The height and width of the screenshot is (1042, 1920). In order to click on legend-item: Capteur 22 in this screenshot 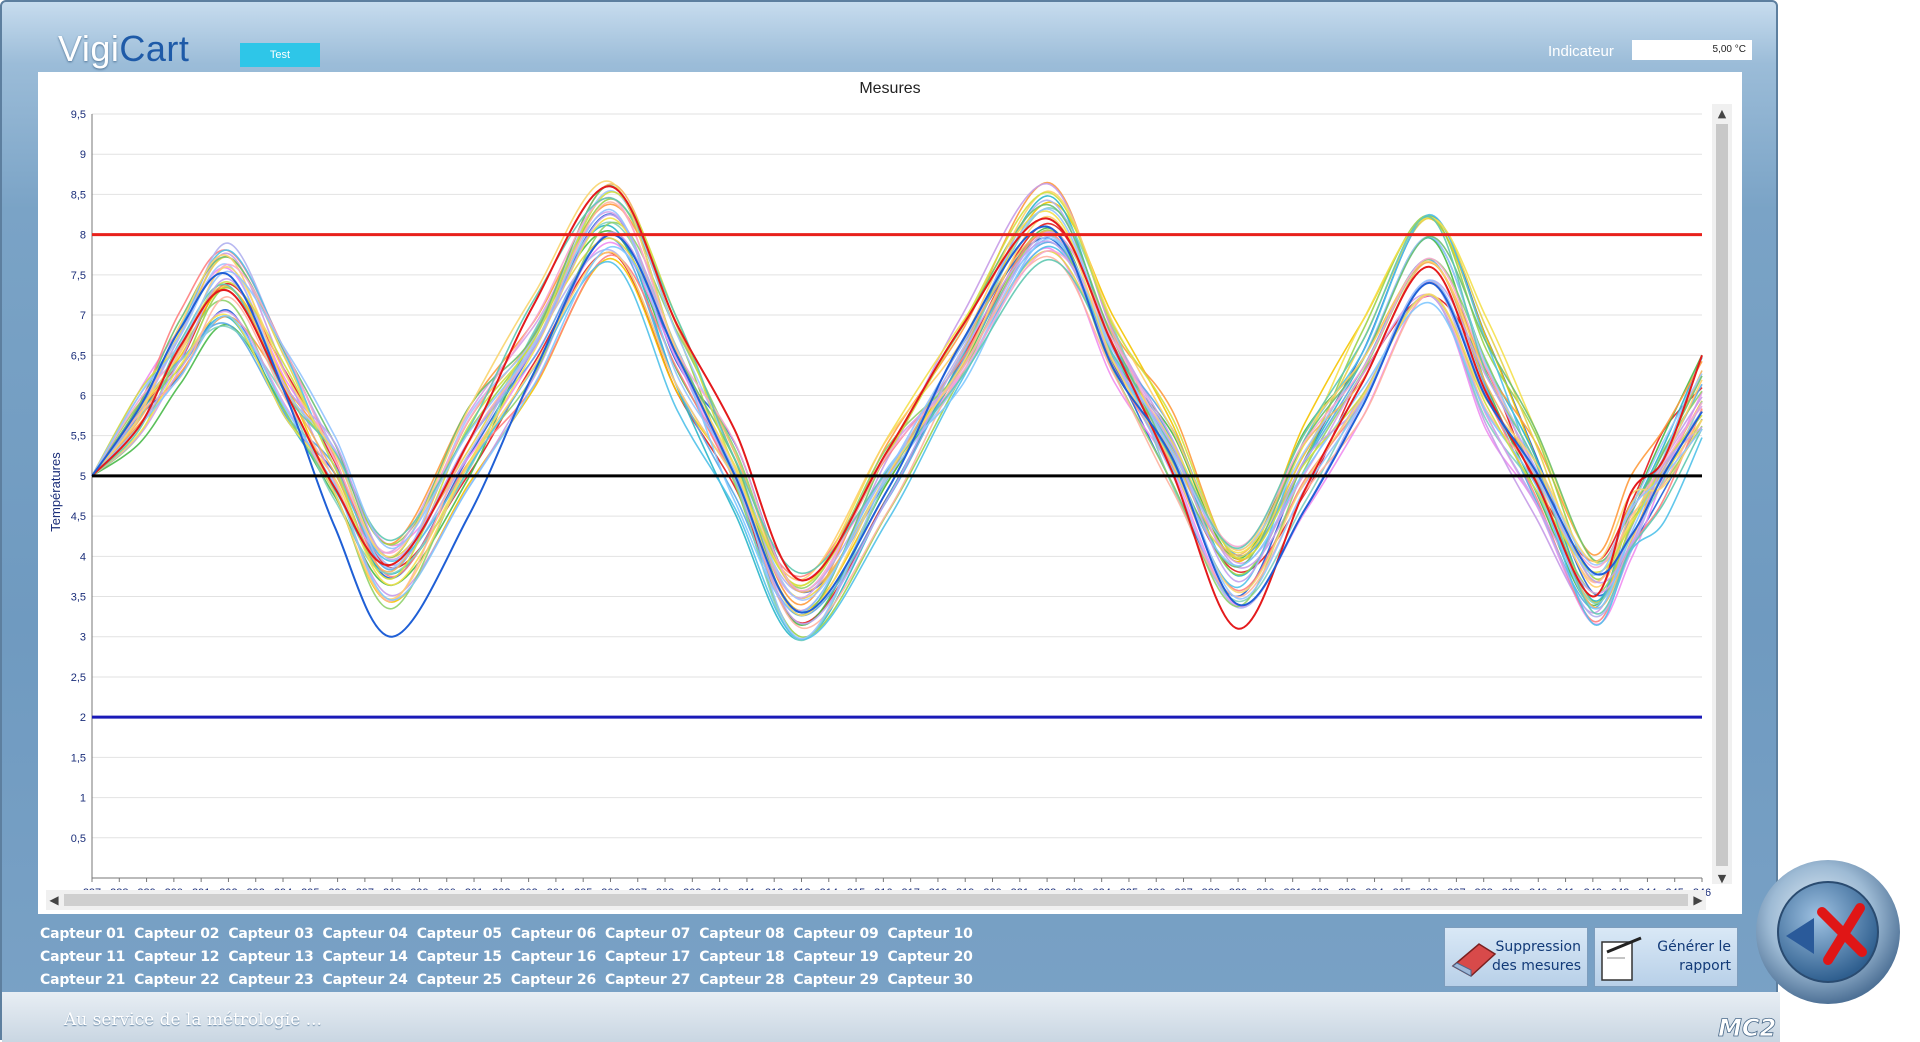, I will do `click(176, 980)`.